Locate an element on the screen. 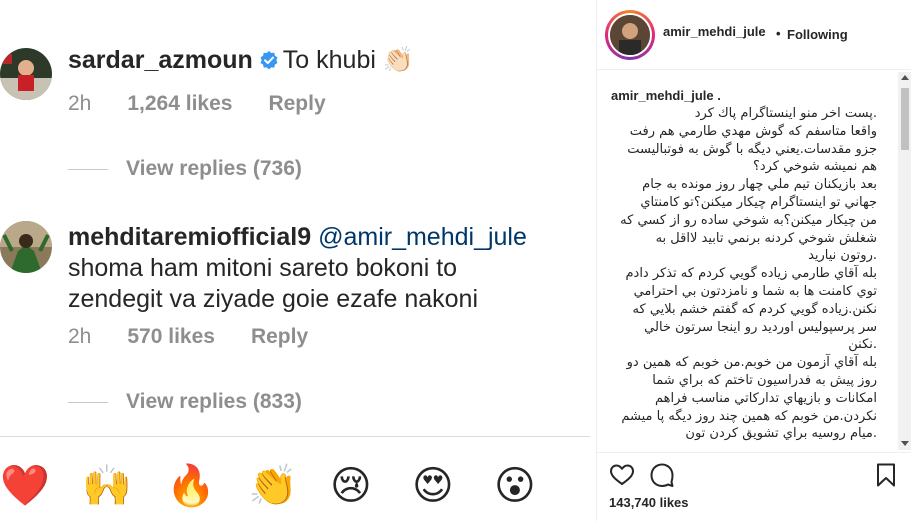 This screenshot has width=911, height=521. emoji-raised-hands: 🙌 is located at coordinates (107, 486).